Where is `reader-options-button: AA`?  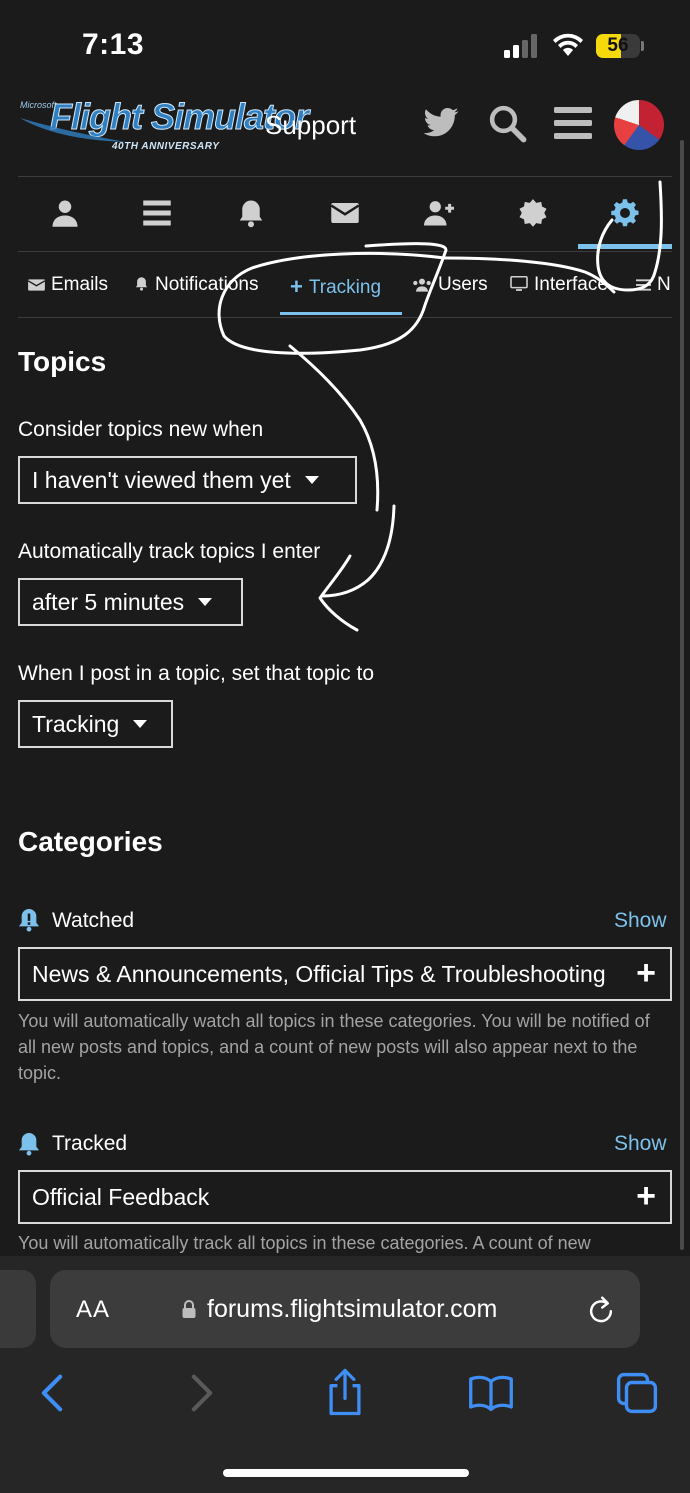 reader-options-button: AA is located at coordinates (93, 1308).